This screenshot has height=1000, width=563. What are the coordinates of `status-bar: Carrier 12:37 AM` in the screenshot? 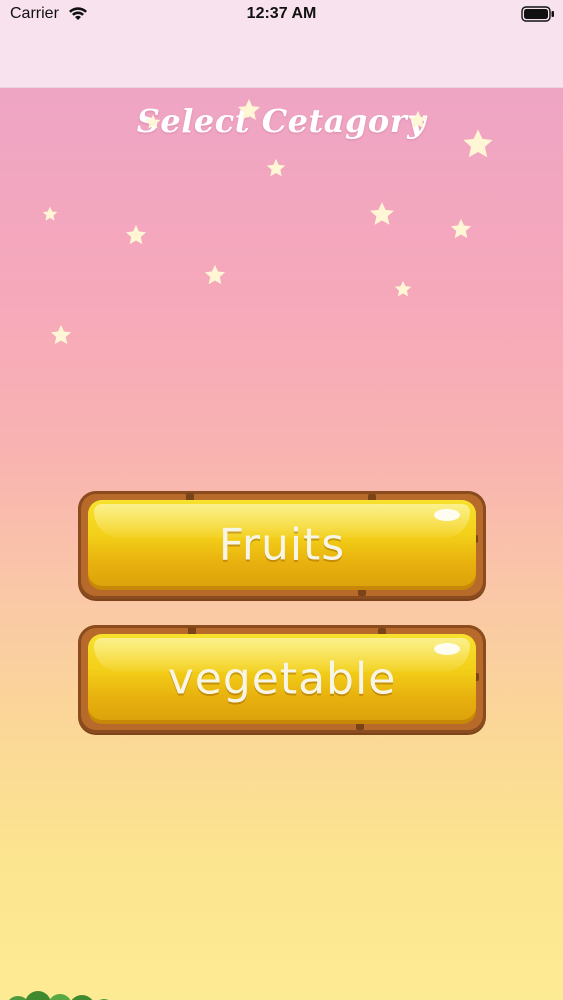 It's located at (281, 15).